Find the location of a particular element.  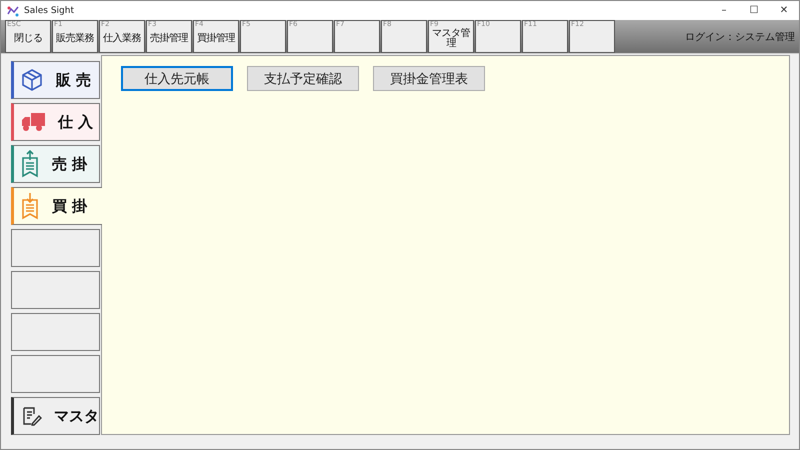

download-document-icon is located at coordinates (30, 206).